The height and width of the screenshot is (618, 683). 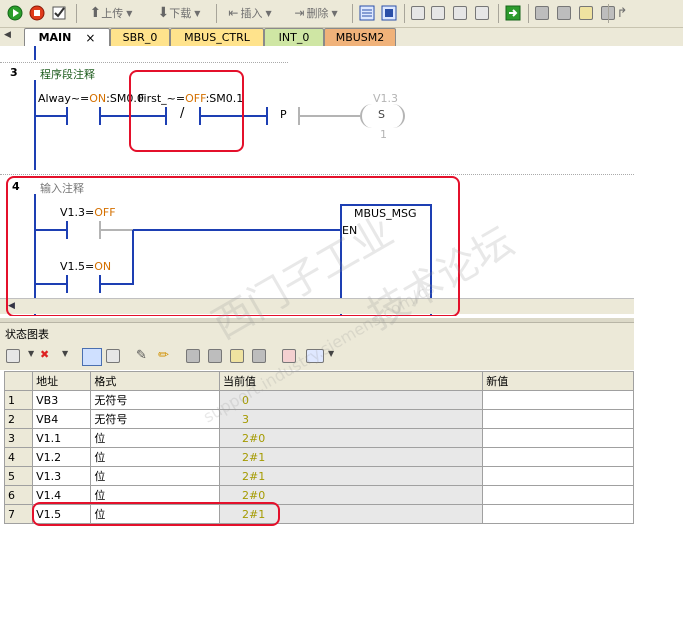 I want to click on compile-icon, so click(x=59, y=13).